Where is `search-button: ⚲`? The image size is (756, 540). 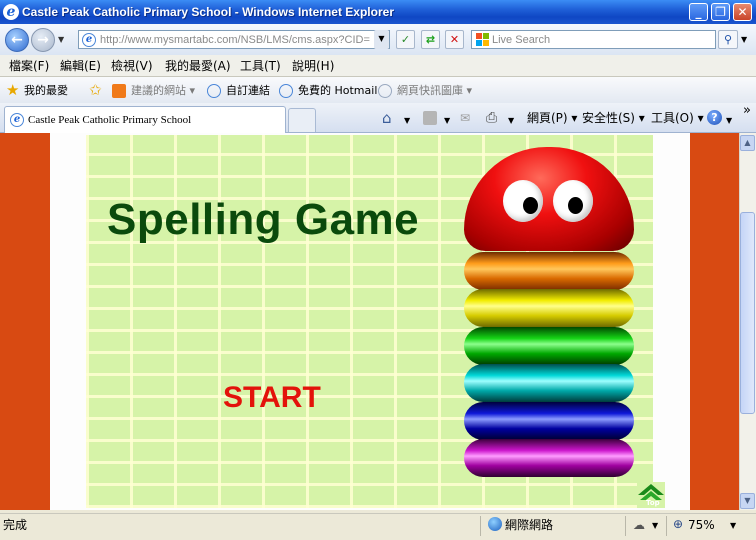
search-button: ⚲ is located at coordinates (728, 39).